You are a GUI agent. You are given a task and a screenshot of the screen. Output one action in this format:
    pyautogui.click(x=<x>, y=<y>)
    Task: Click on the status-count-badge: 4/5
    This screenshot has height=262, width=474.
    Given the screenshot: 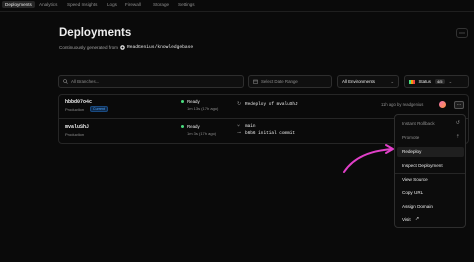 What is the action you would take?
    pyautogui.click(x=439, y=81)
    